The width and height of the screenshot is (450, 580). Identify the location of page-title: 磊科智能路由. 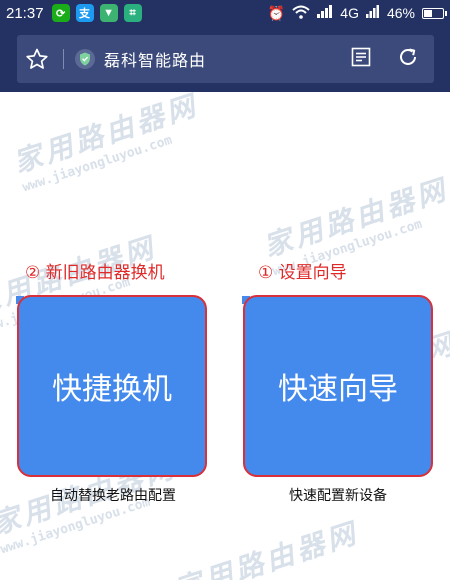
(155, 60).